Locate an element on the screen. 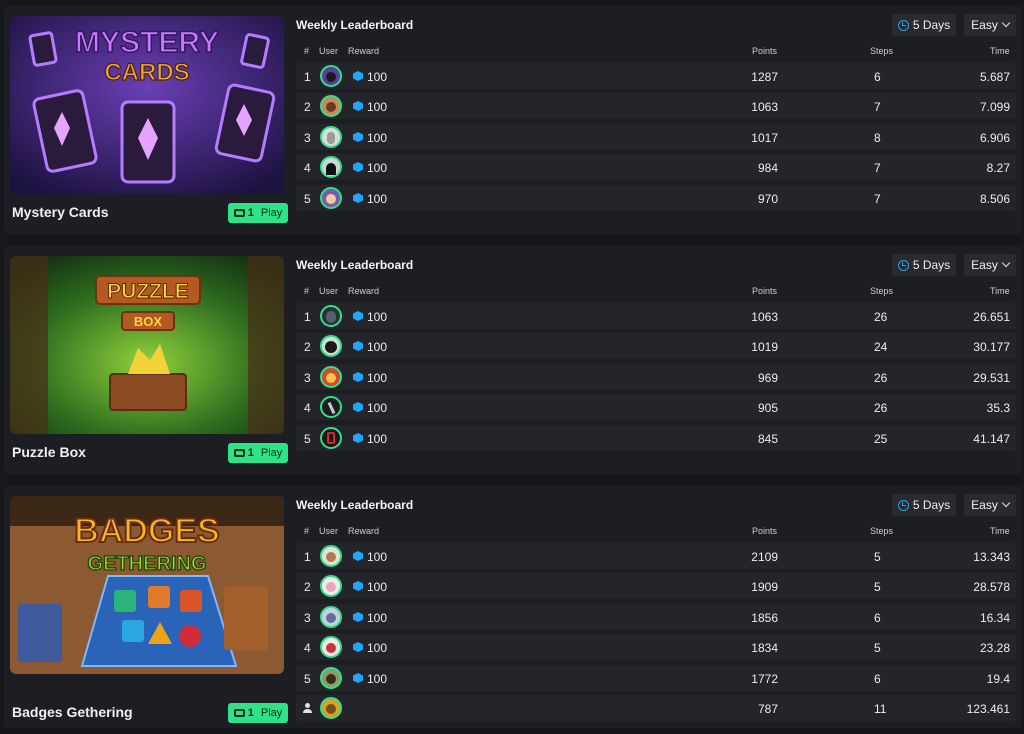 This screenshot has width=1024, height=734. table-row: 5 100 970 7 8.506 is located at coordinates (656, 198).